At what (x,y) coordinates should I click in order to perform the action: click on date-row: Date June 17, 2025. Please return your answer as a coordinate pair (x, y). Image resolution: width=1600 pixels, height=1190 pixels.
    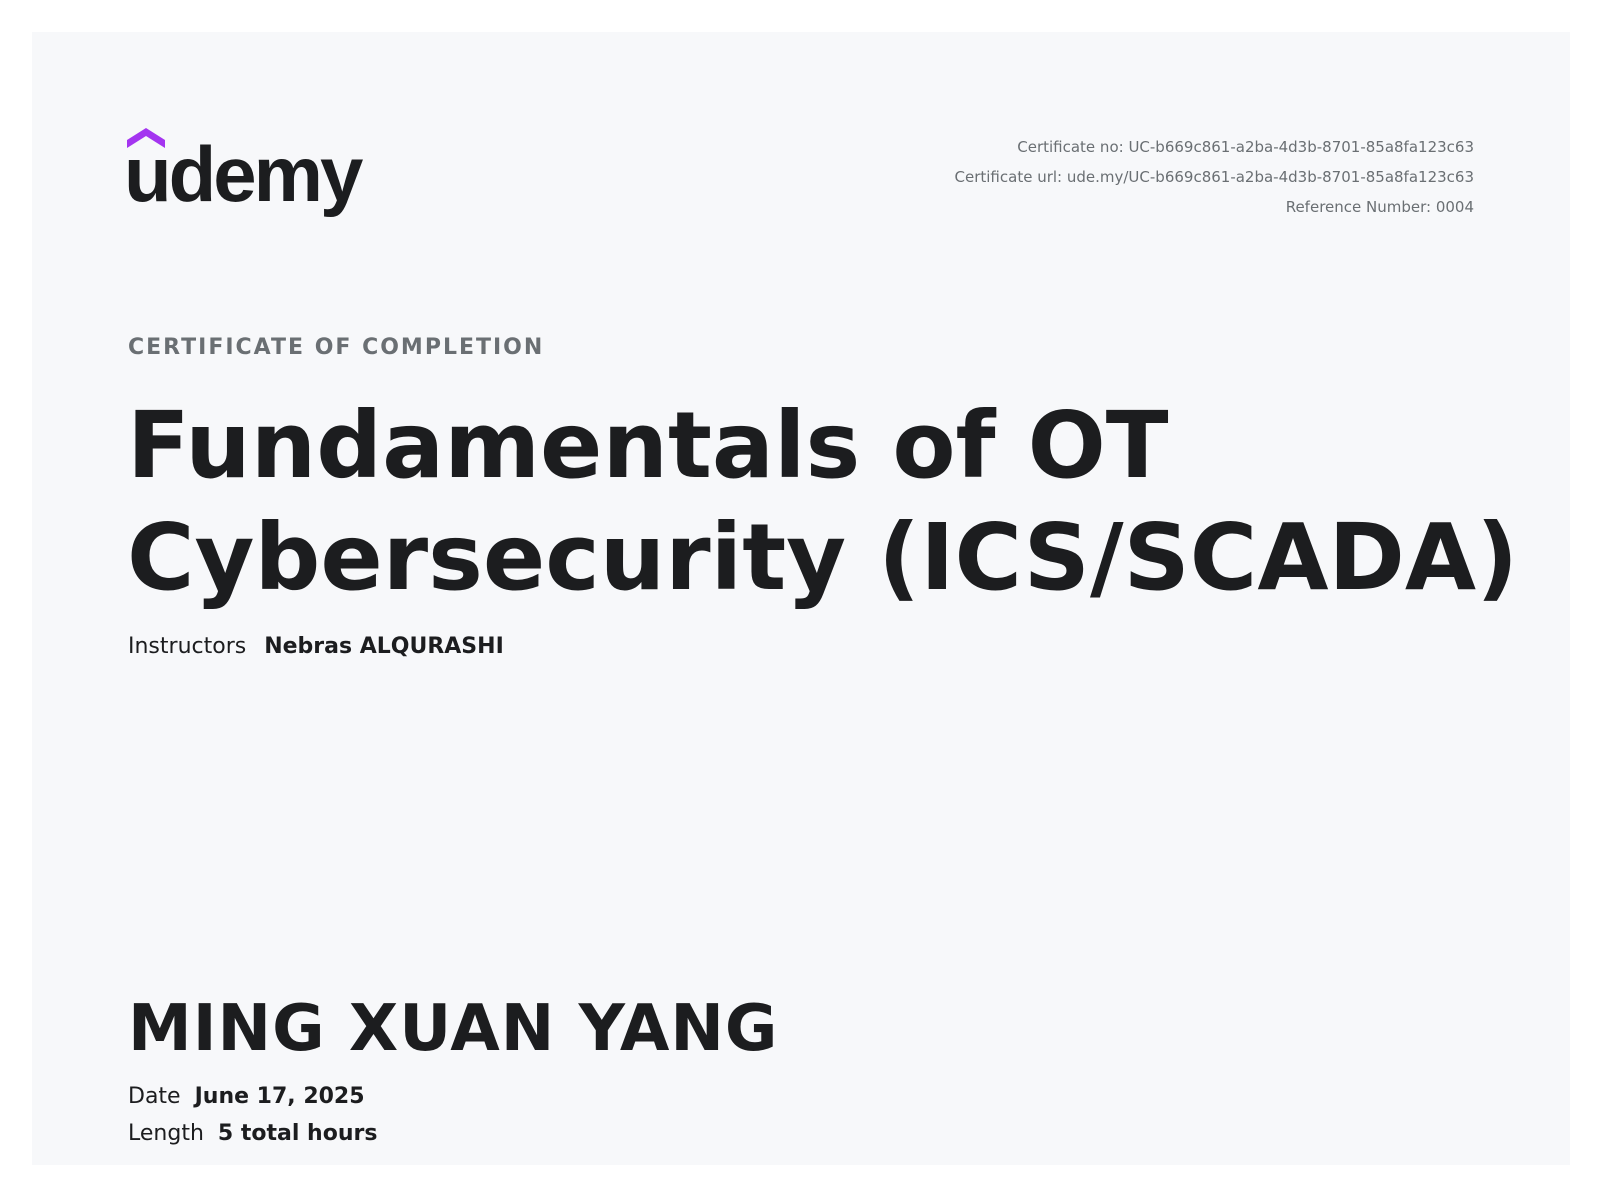
    Looking at the image, I should click on (246, 1096).